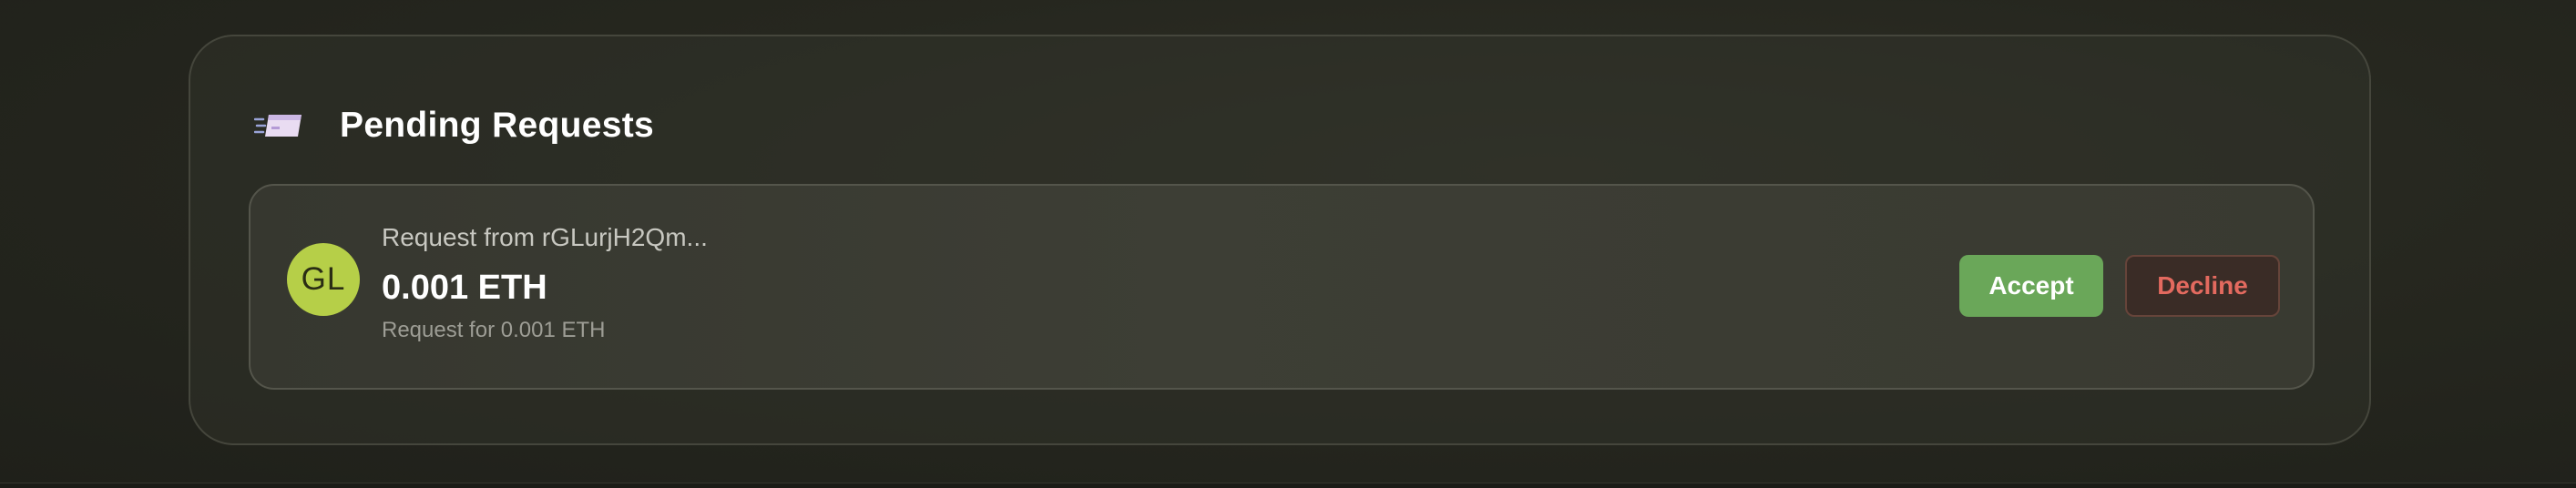 This screenshot has height=488, width=2576. What do you see at coordinates (323, 279) in the screenshot?
I see `avatar: GL` at bounding box center [323, 279].